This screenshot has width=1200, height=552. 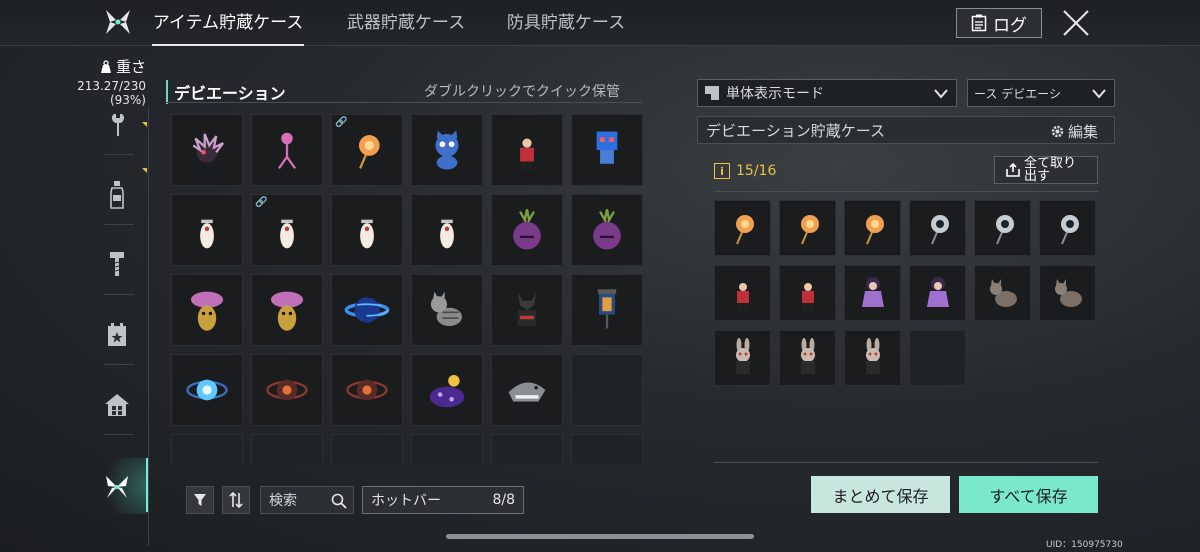 I want to click on search-input-label: 検索, so click(x=283, y=501).